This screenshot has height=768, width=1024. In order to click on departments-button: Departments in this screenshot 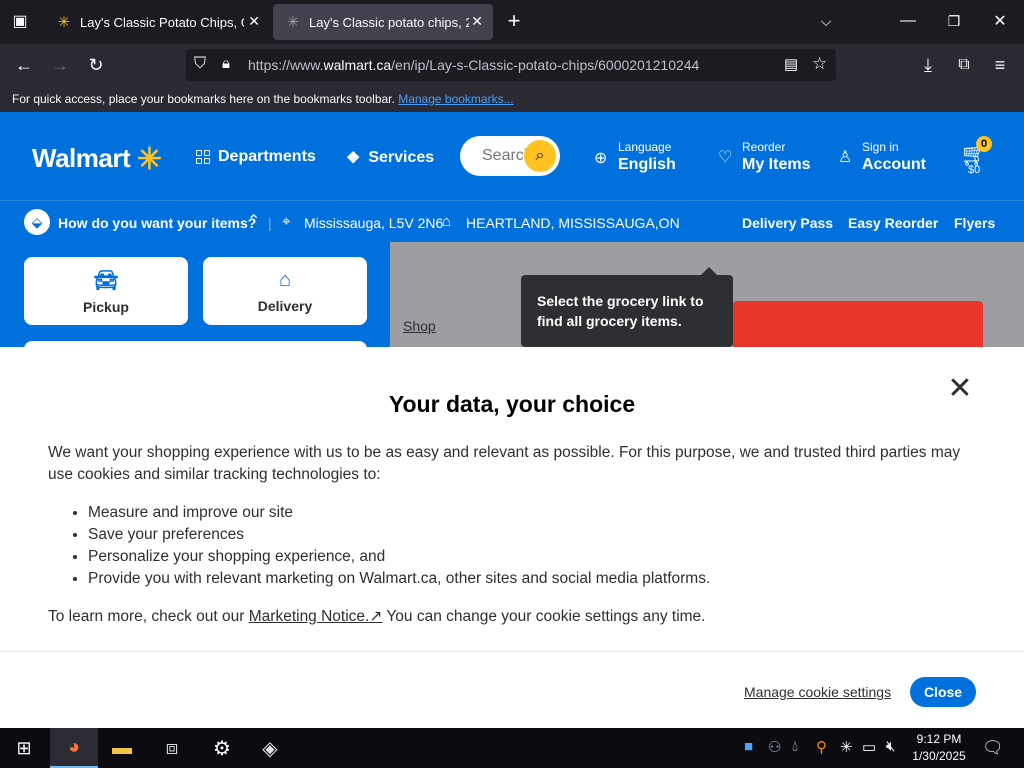, I will do `click(256, 157)`.